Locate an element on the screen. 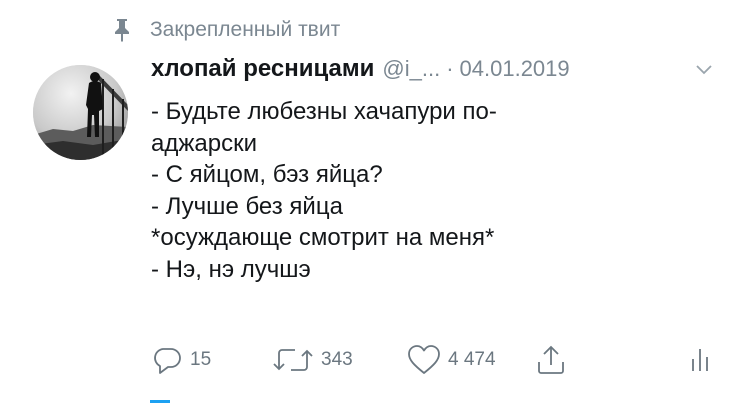 The image size is (749, 406). pin-icon is located at coordinates (122, 30).